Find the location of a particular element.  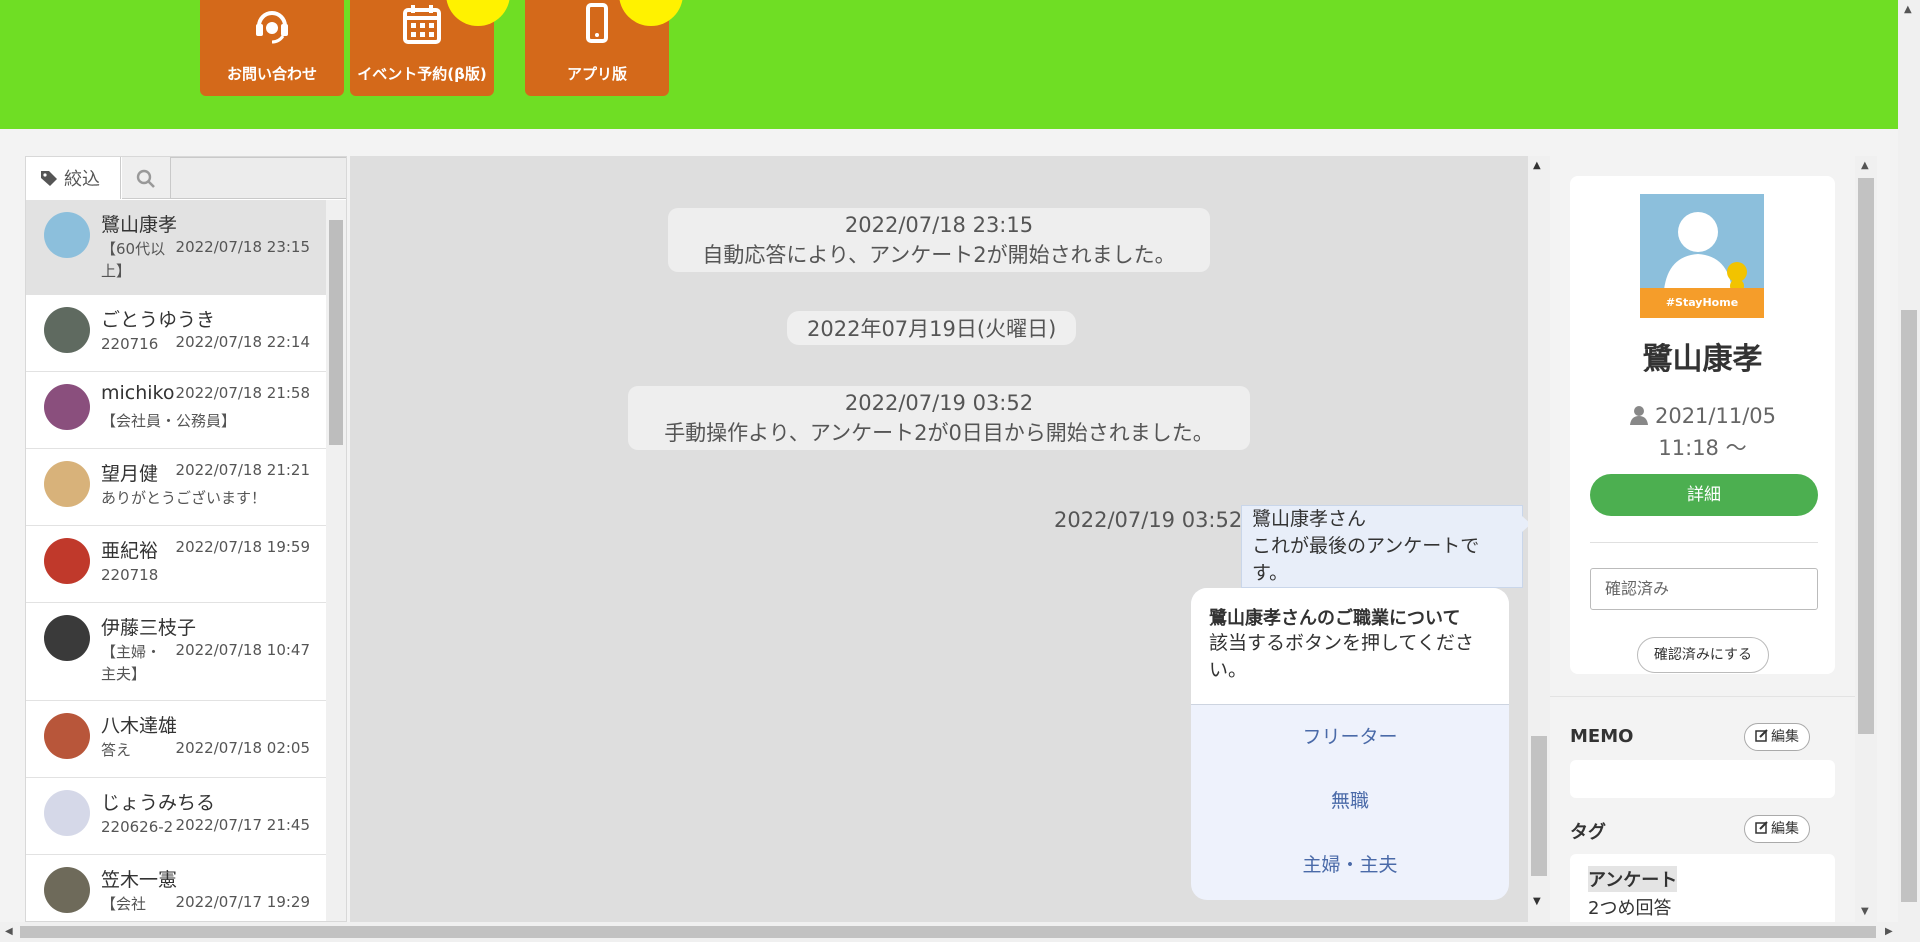

contact-item: じょうみちる 220626-2 2022/07/17 21:45 is located at coordinates (177, 816).